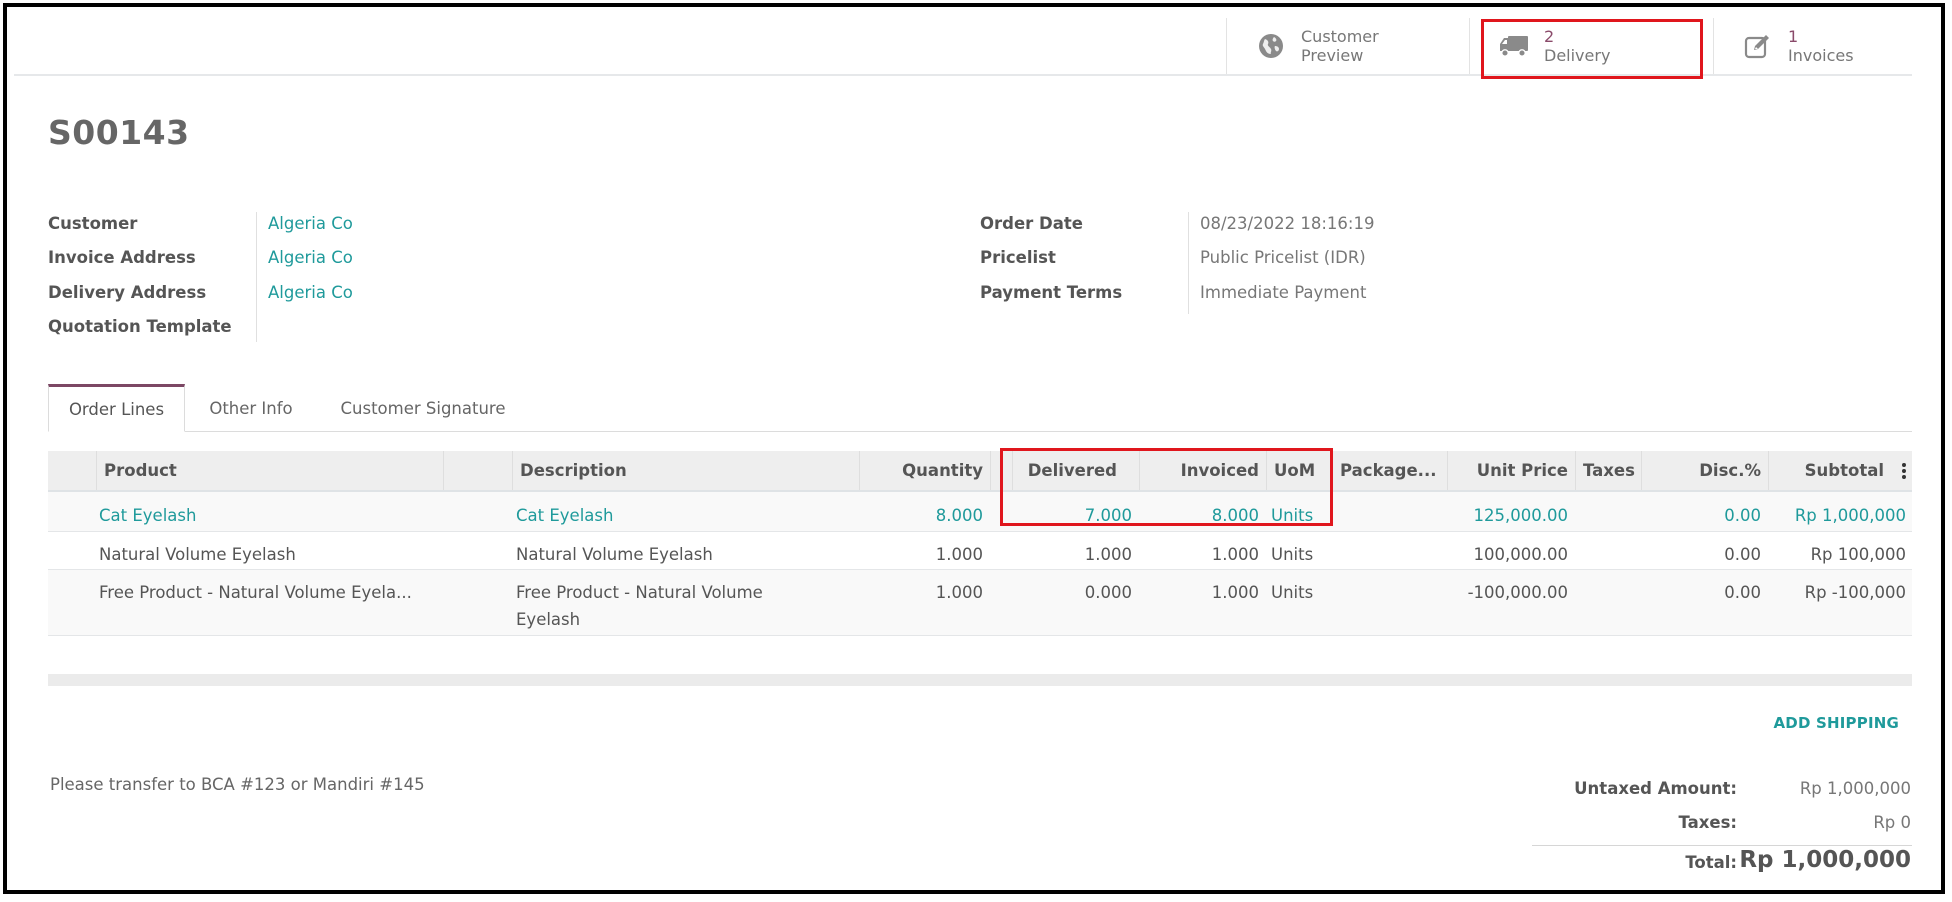  I want to click on tab-order-lines: Order Lines, so click(116, 408).